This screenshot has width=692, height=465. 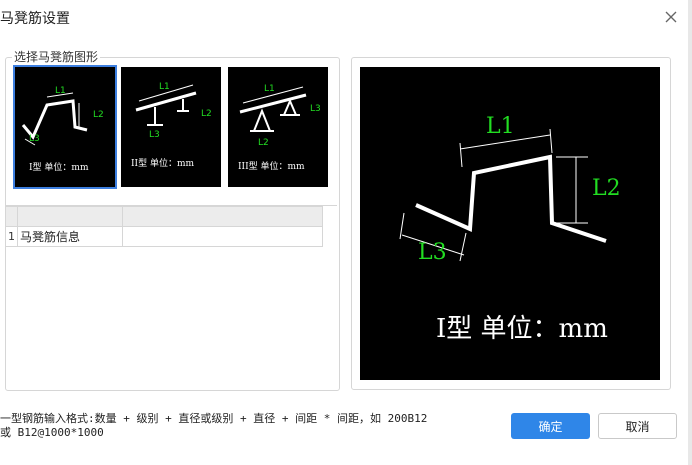 I want to click on grid-header-row, so click(x=164, y=216).